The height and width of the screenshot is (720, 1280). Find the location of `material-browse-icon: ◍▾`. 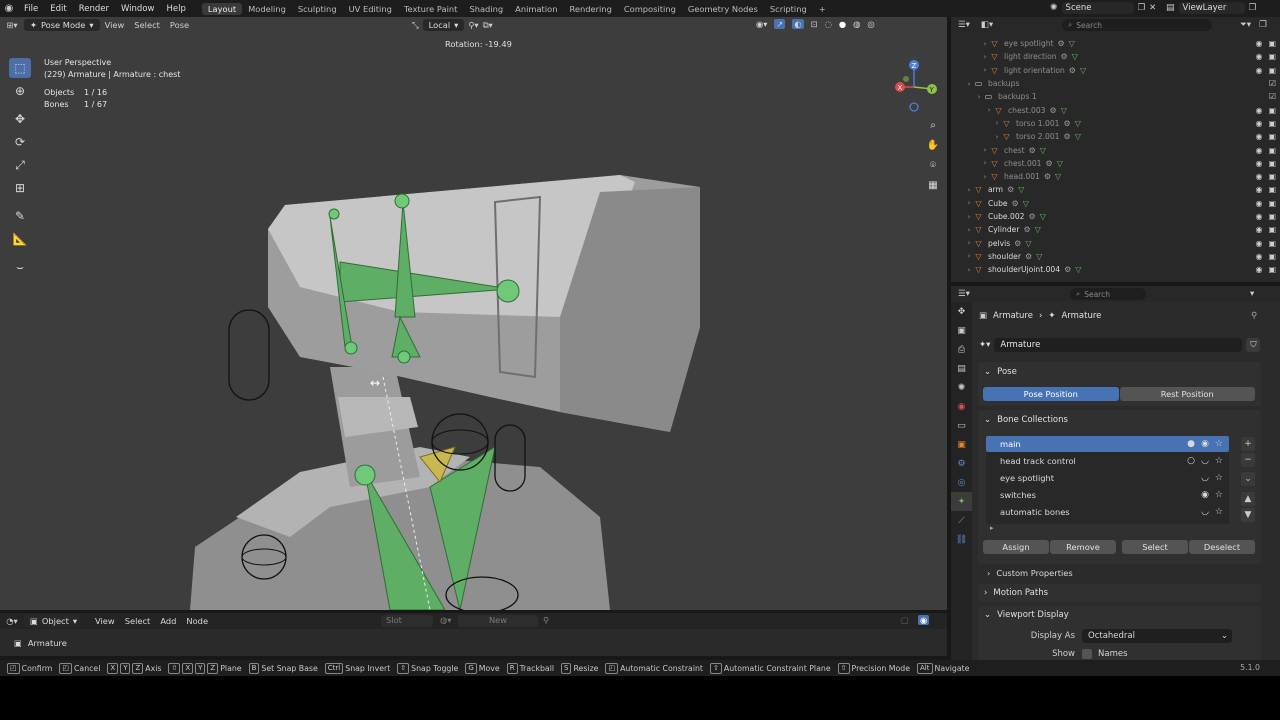

material-browse-icon: ◍▾ is located at coordinates (445, 620).